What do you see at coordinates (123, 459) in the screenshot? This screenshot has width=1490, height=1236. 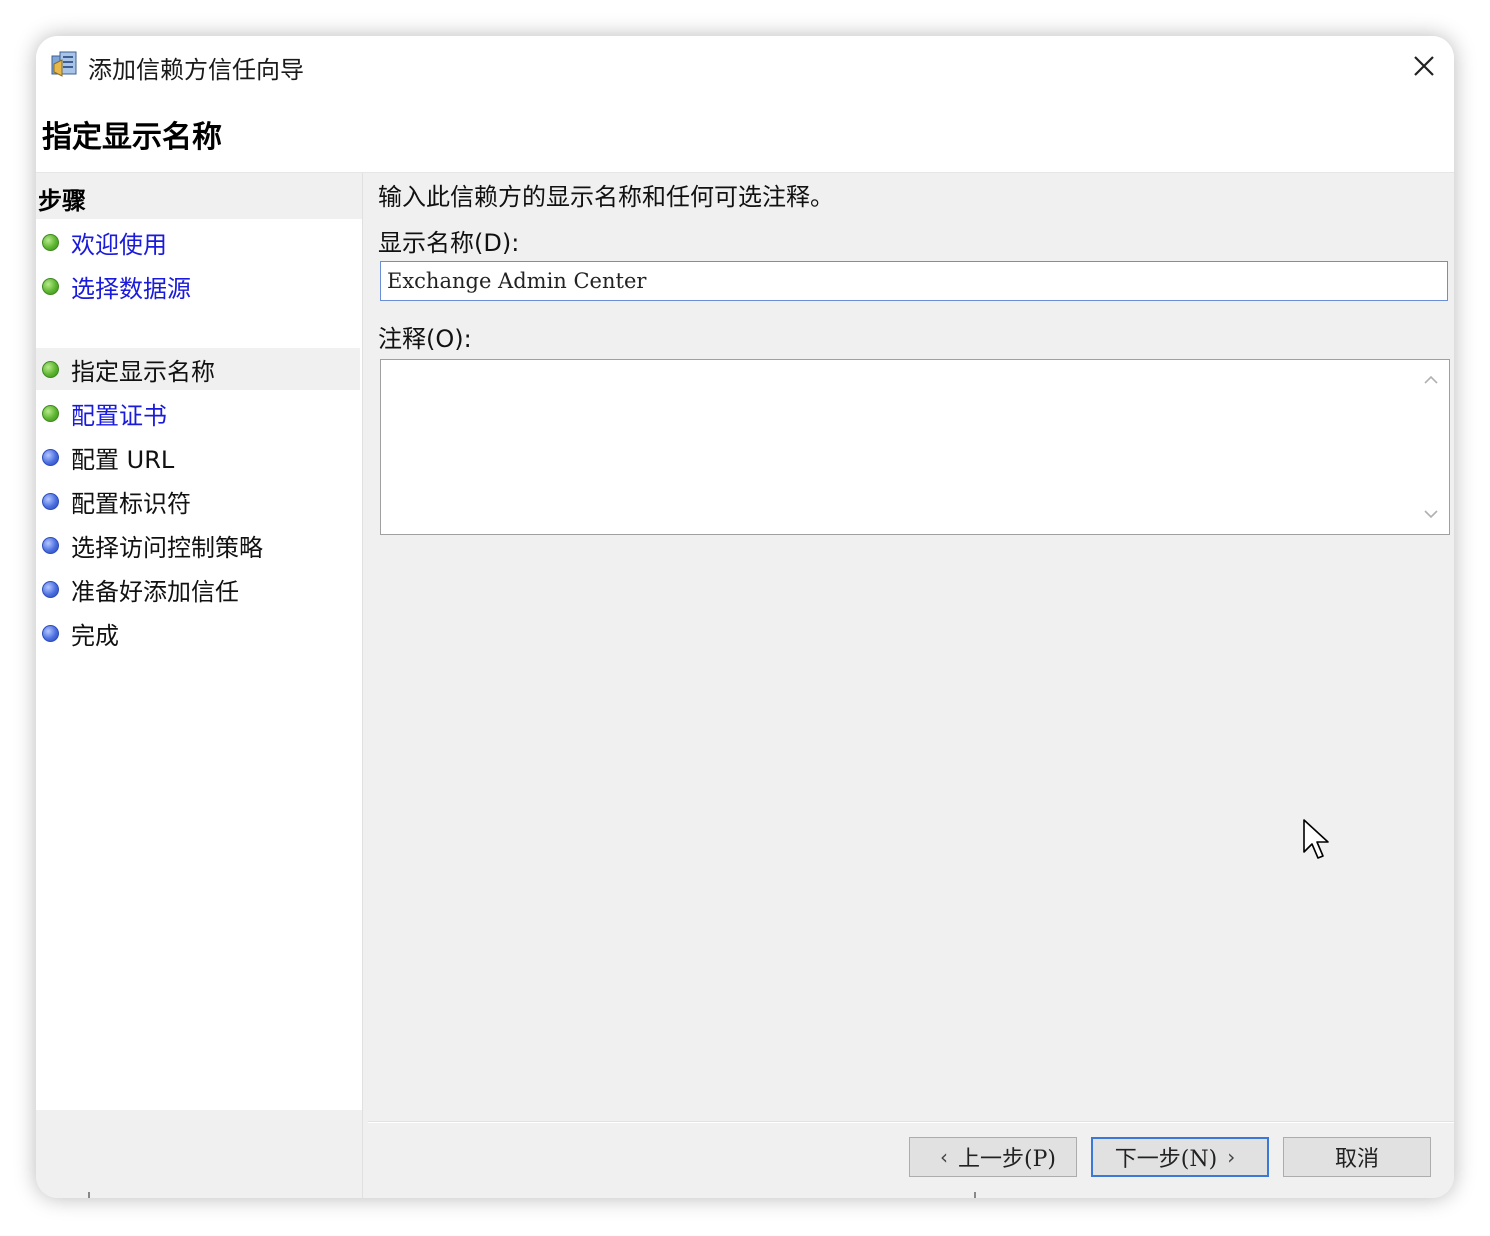 I see `step-label: 配置 URL` at bounding box center [123, 459].